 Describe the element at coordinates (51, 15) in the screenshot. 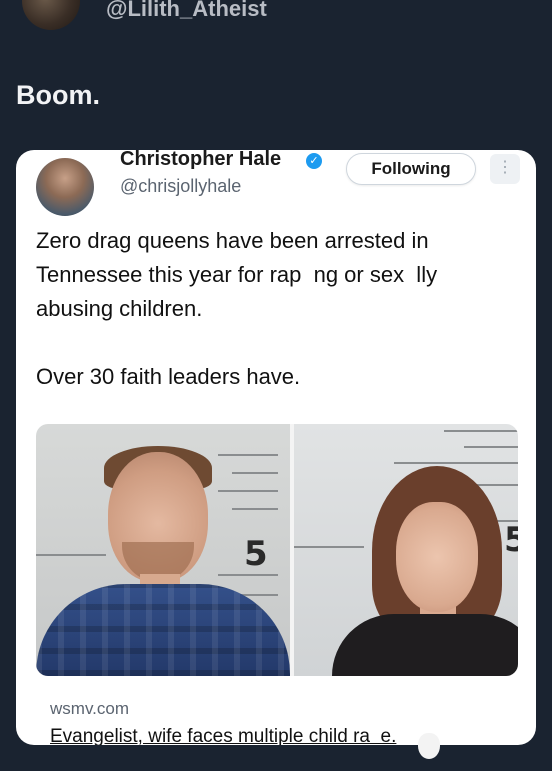

I see `poster-avatar` at that location.